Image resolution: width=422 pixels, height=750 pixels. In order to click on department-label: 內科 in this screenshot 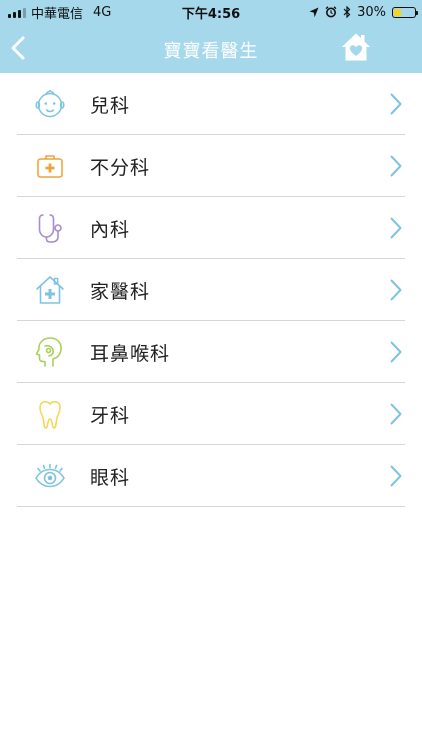, I will do `click(110, 230)`.